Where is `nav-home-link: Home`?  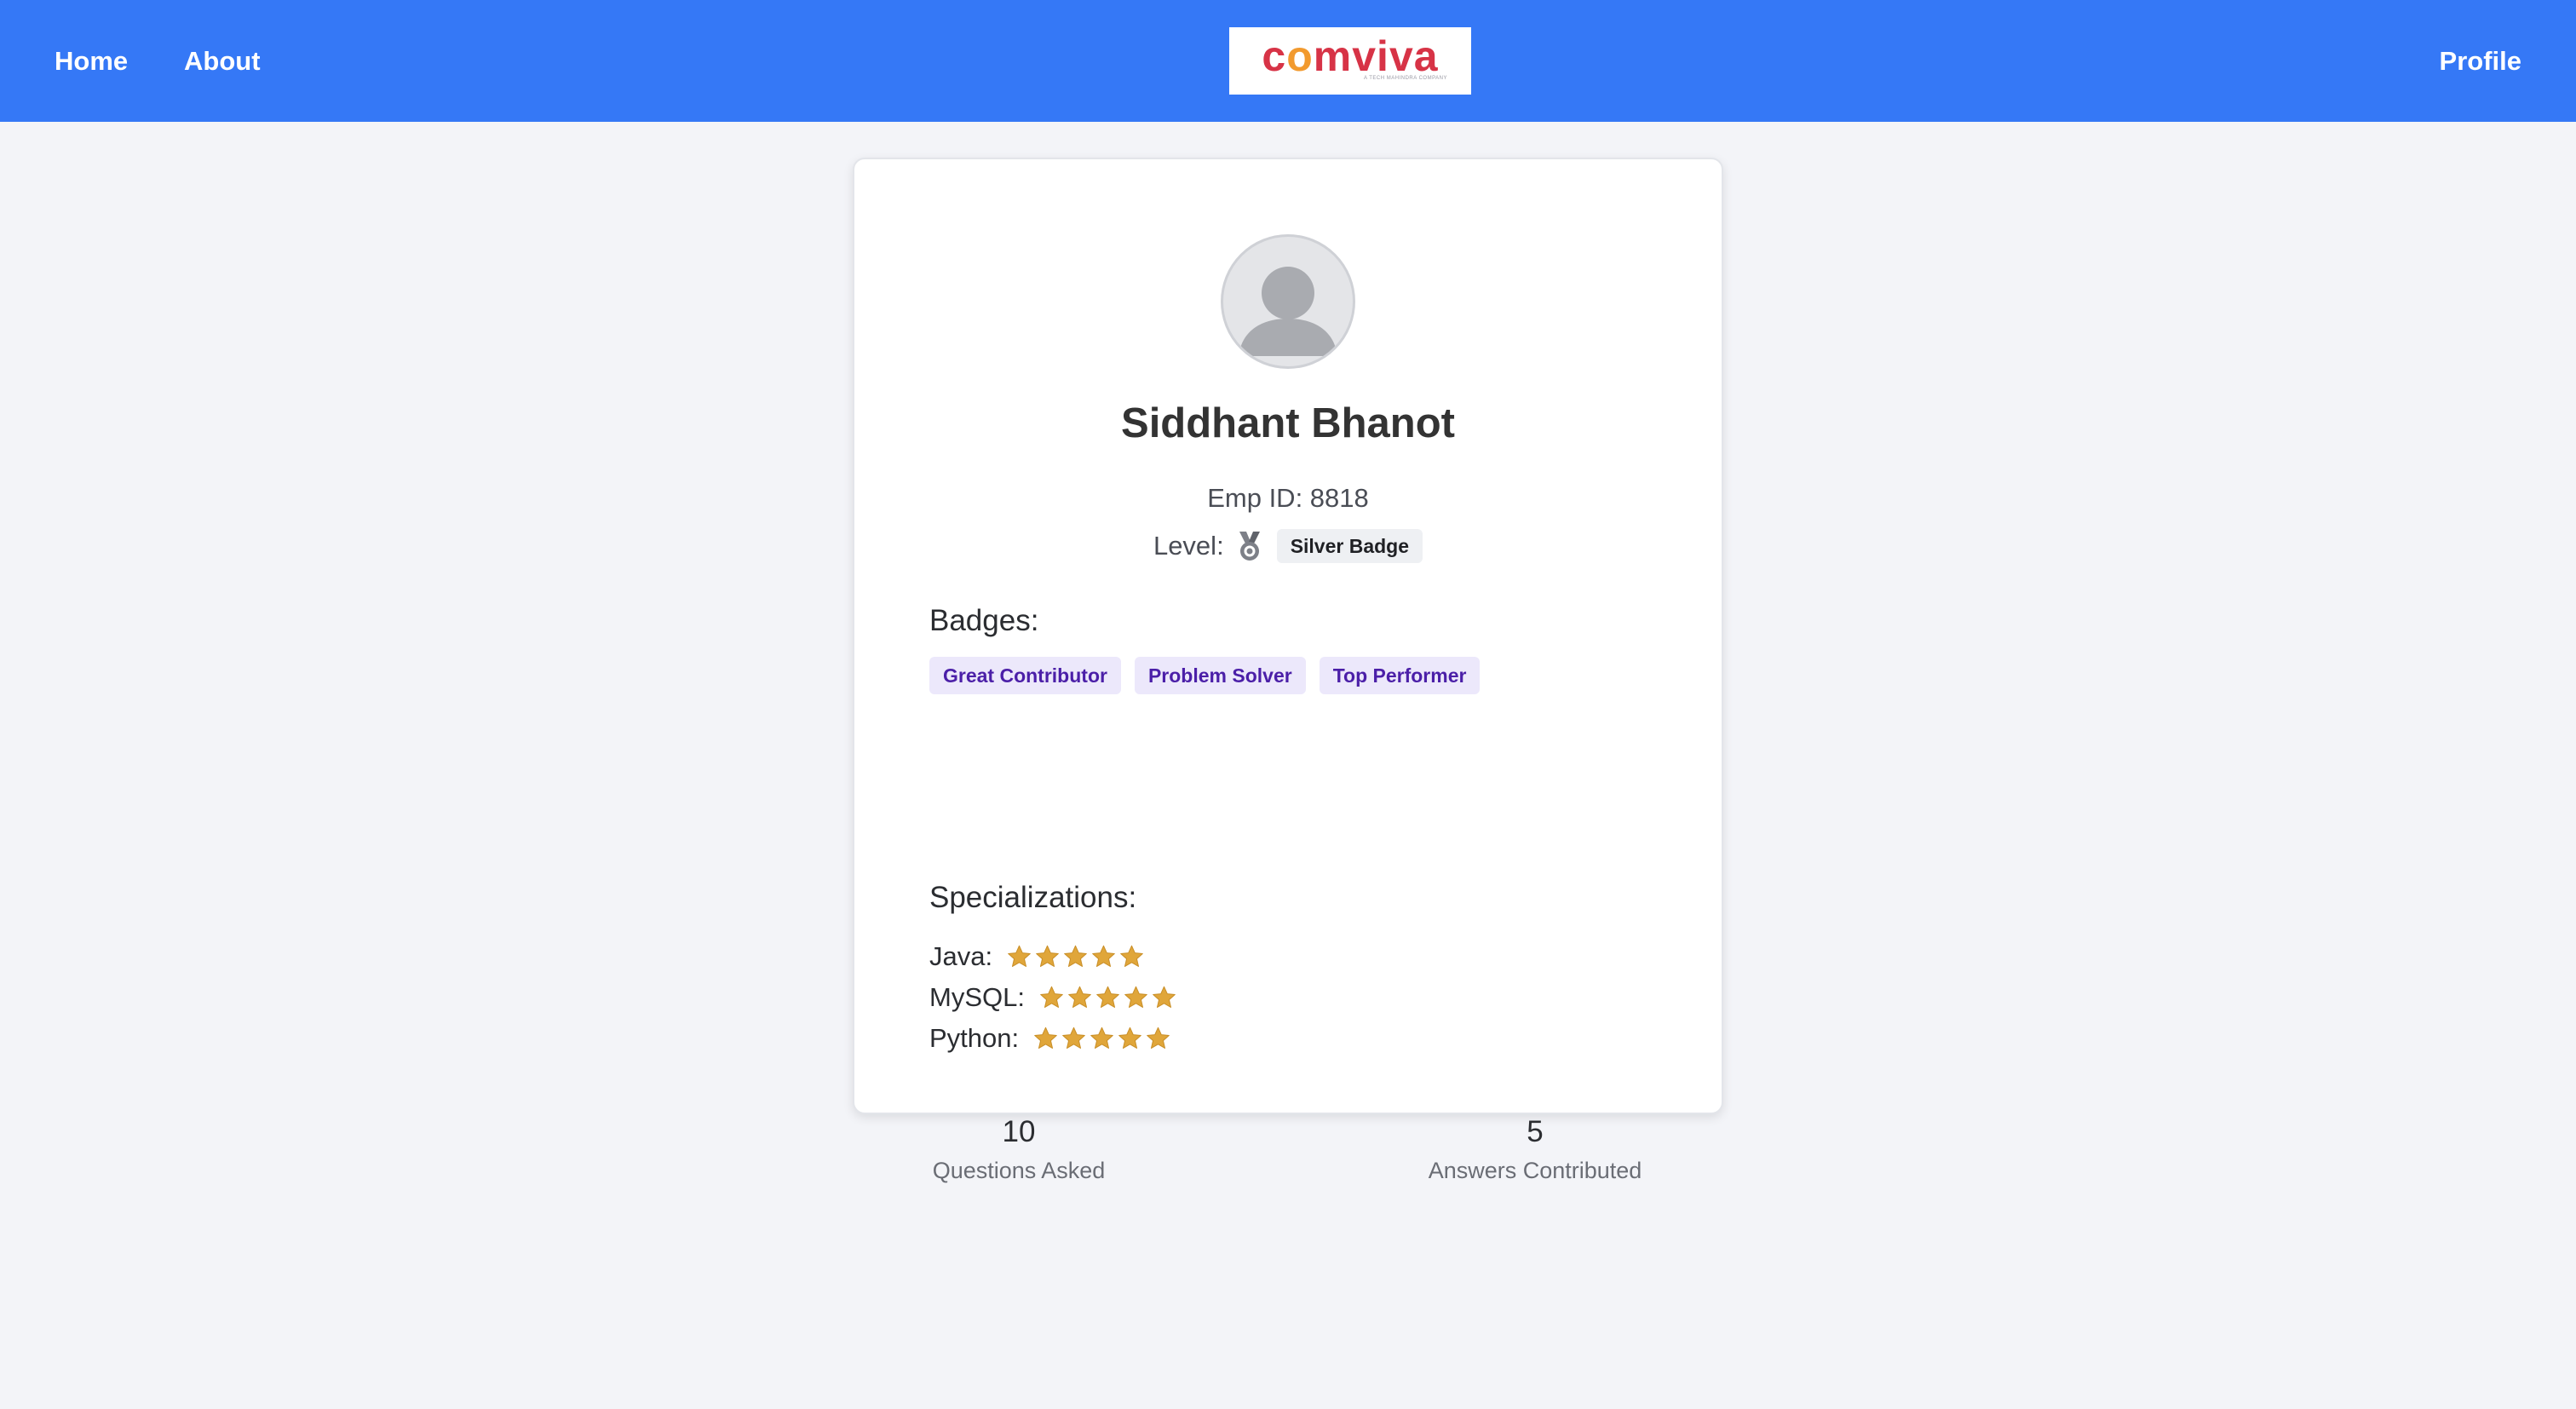
nav-home-link: Home is located at coordinates (91, 61).